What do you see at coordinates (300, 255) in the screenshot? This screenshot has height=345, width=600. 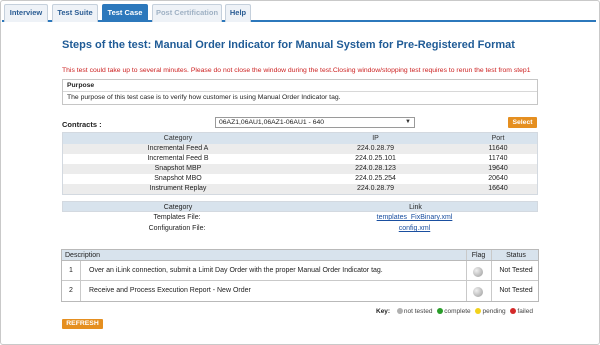 I see `steps-header-row: Description Flag Status` at bounding box center [300, 255].